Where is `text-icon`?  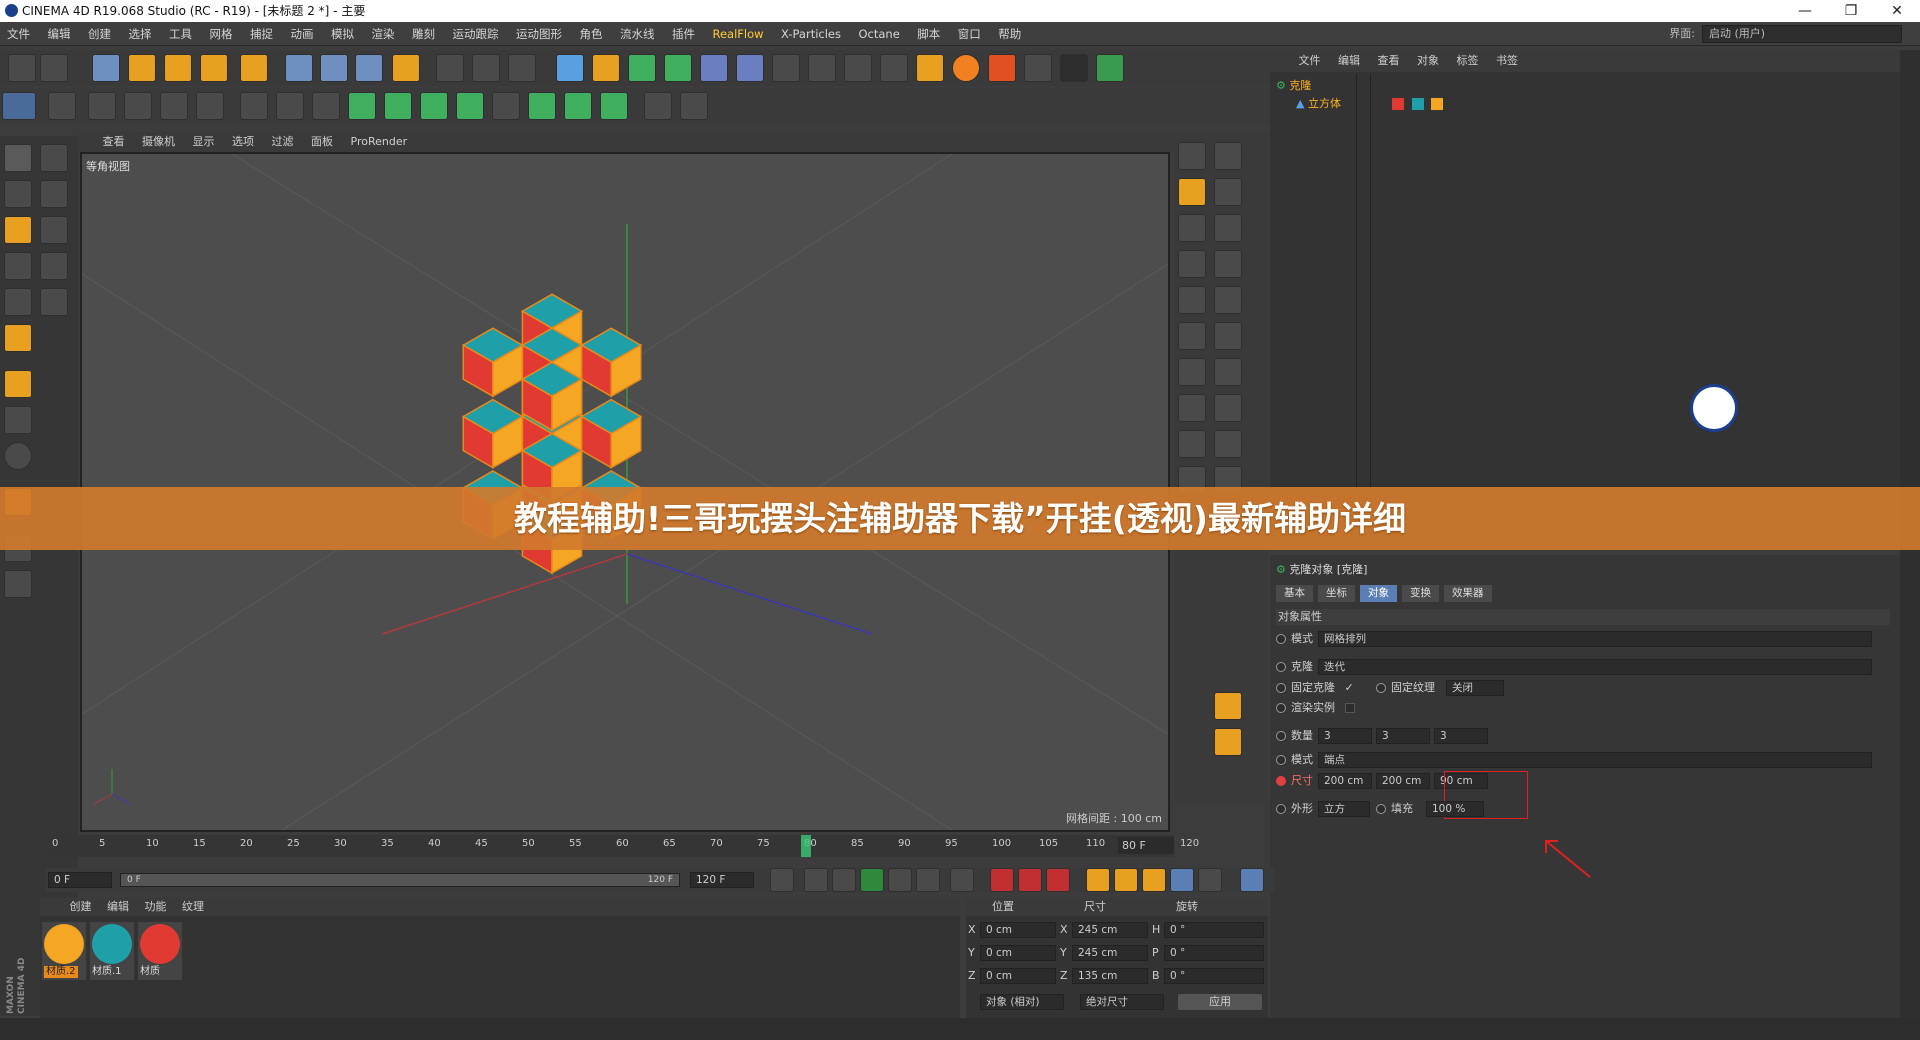 text-icon is located at coordinates (542, 106).